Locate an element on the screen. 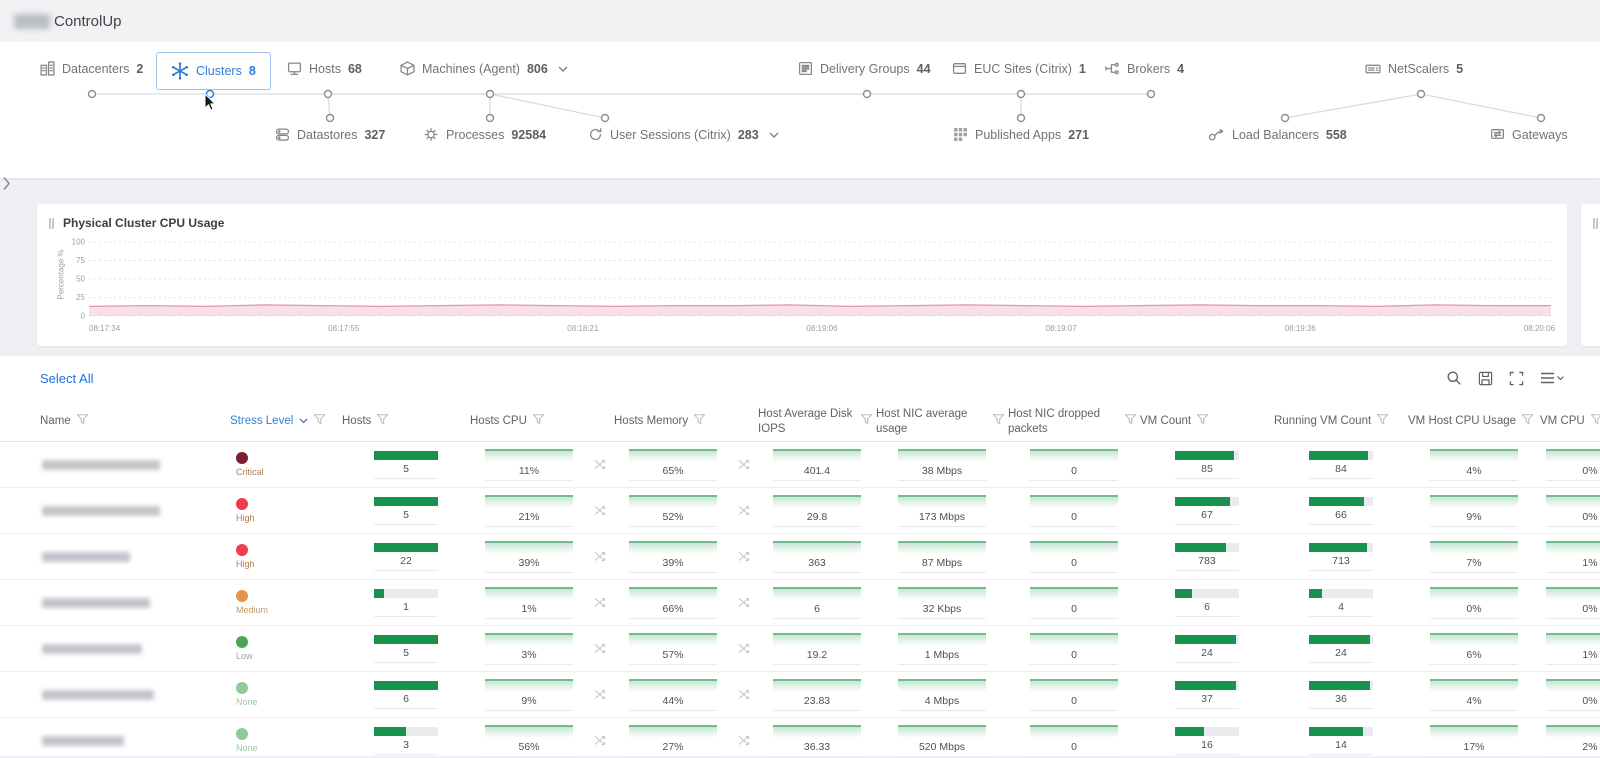  cube-icon is located at coordinates (407, 68).